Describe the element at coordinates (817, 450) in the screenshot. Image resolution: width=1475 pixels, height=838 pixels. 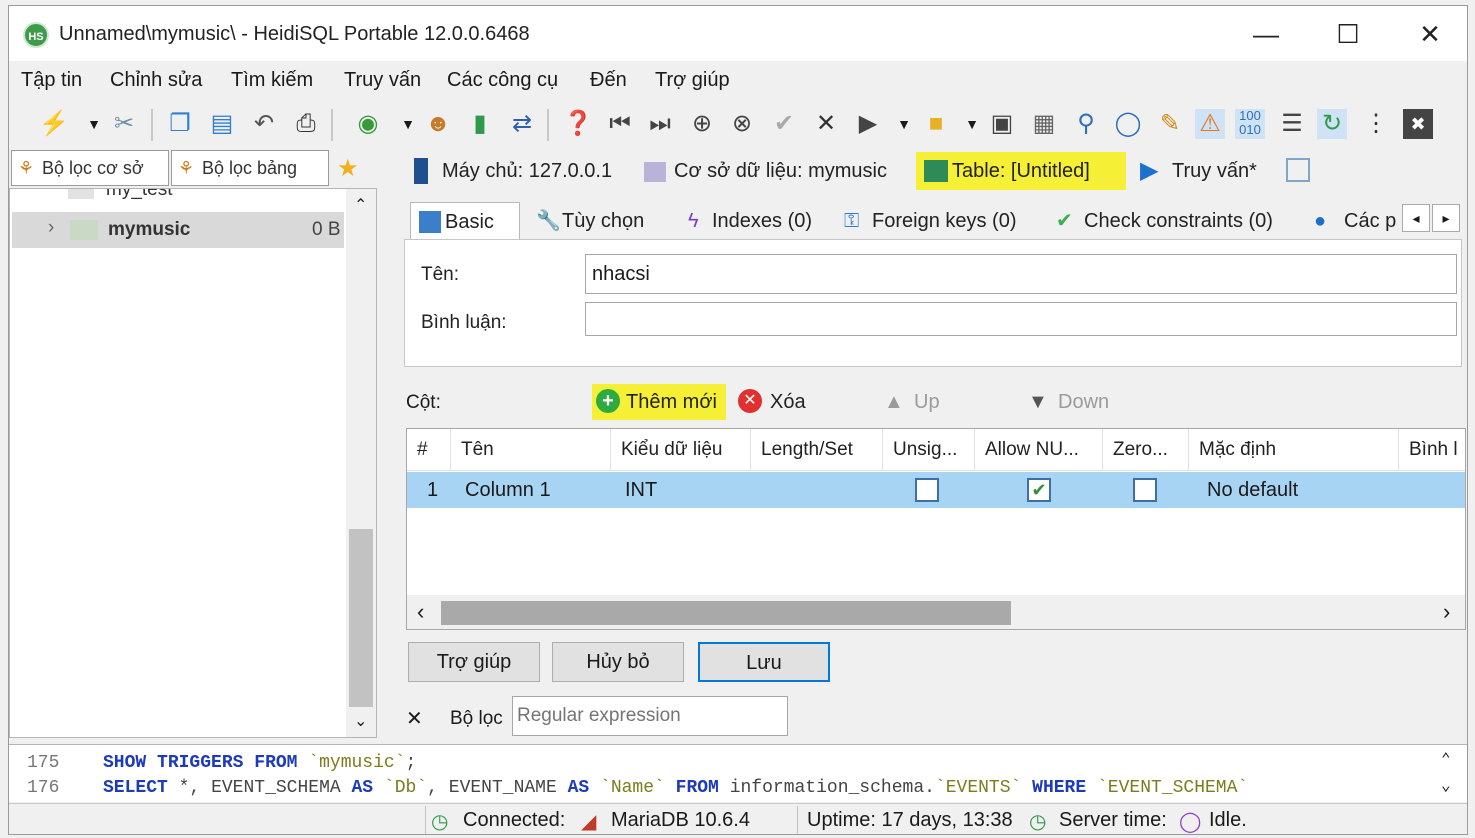
I see `grid-header-length: Length/Set` at that location.